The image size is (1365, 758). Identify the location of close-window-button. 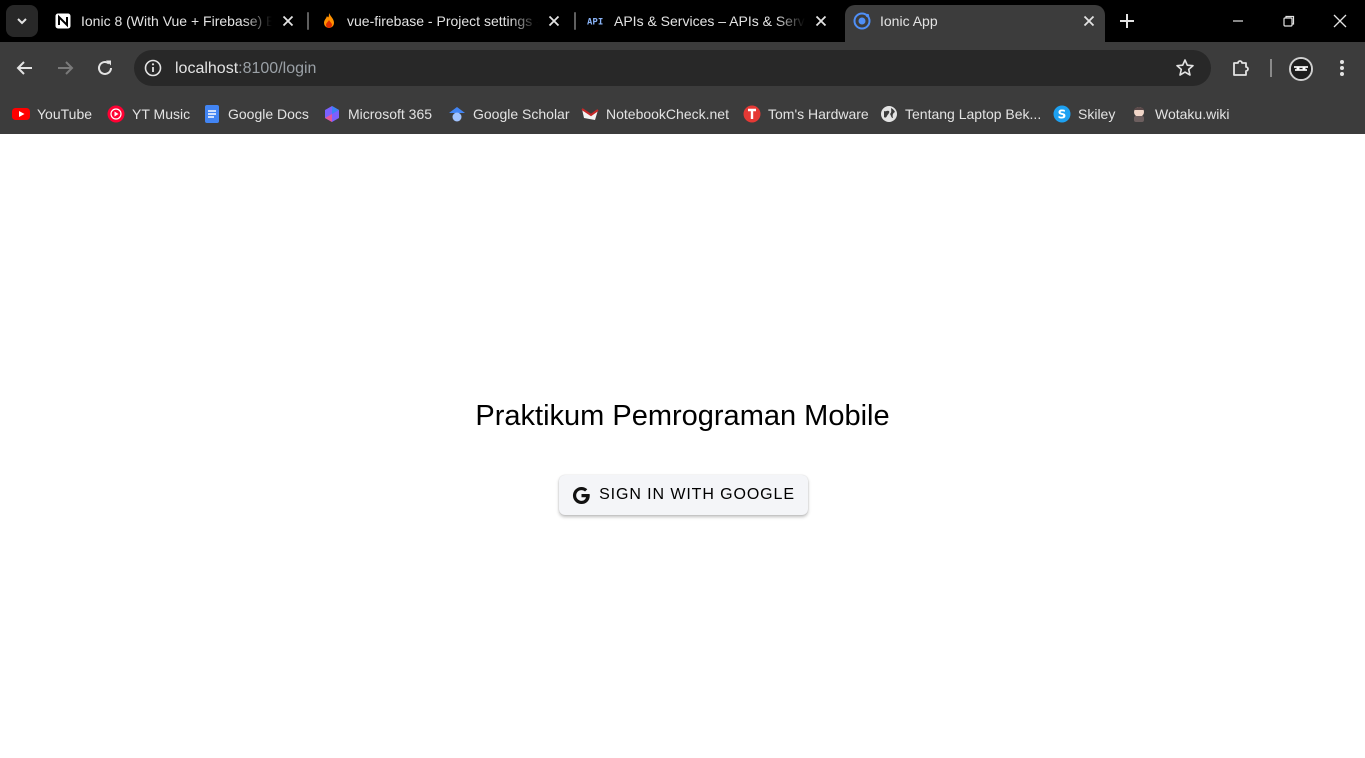
(1340, 21).